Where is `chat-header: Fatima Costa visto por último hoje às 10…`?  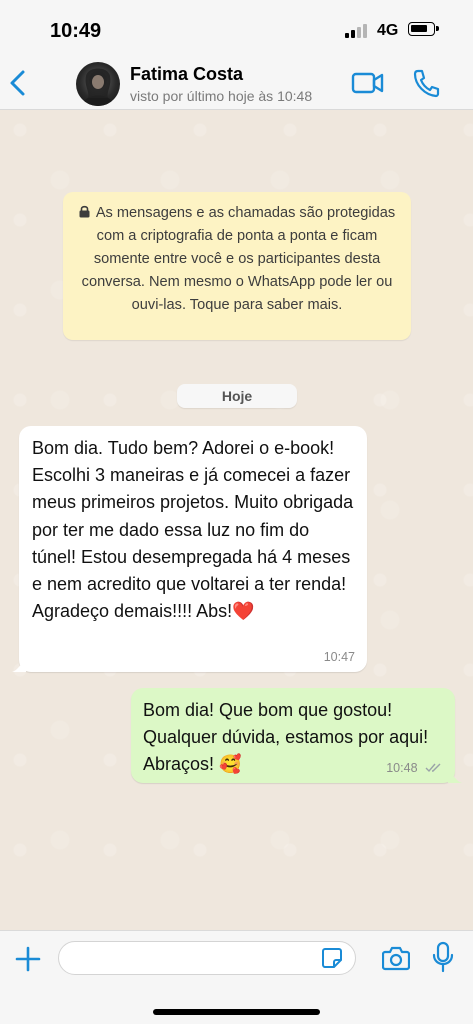 chat-header: Fatima Costa visto por último hoje às 10… is located at coordinates (236, 83).